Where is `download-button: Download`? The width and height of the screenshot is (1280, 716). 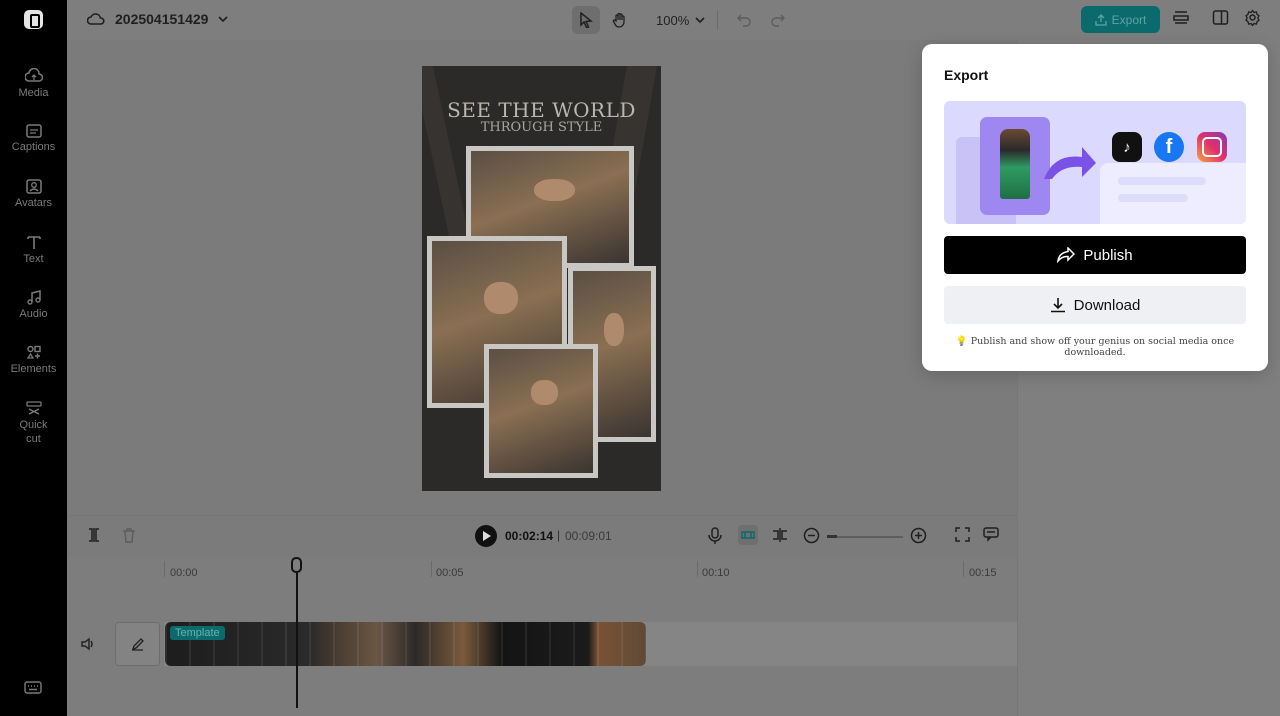 download-button: Download is located at coordinates (1095, 305).